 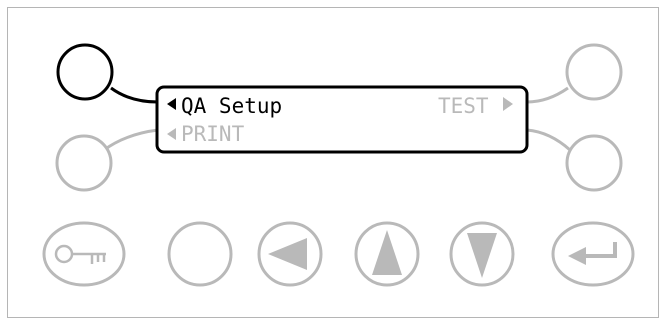 What do you see at coordinates (232, 106) in the screenshot?
I see `display-line1-left: QA Setup` at bounding box center [232, 106].